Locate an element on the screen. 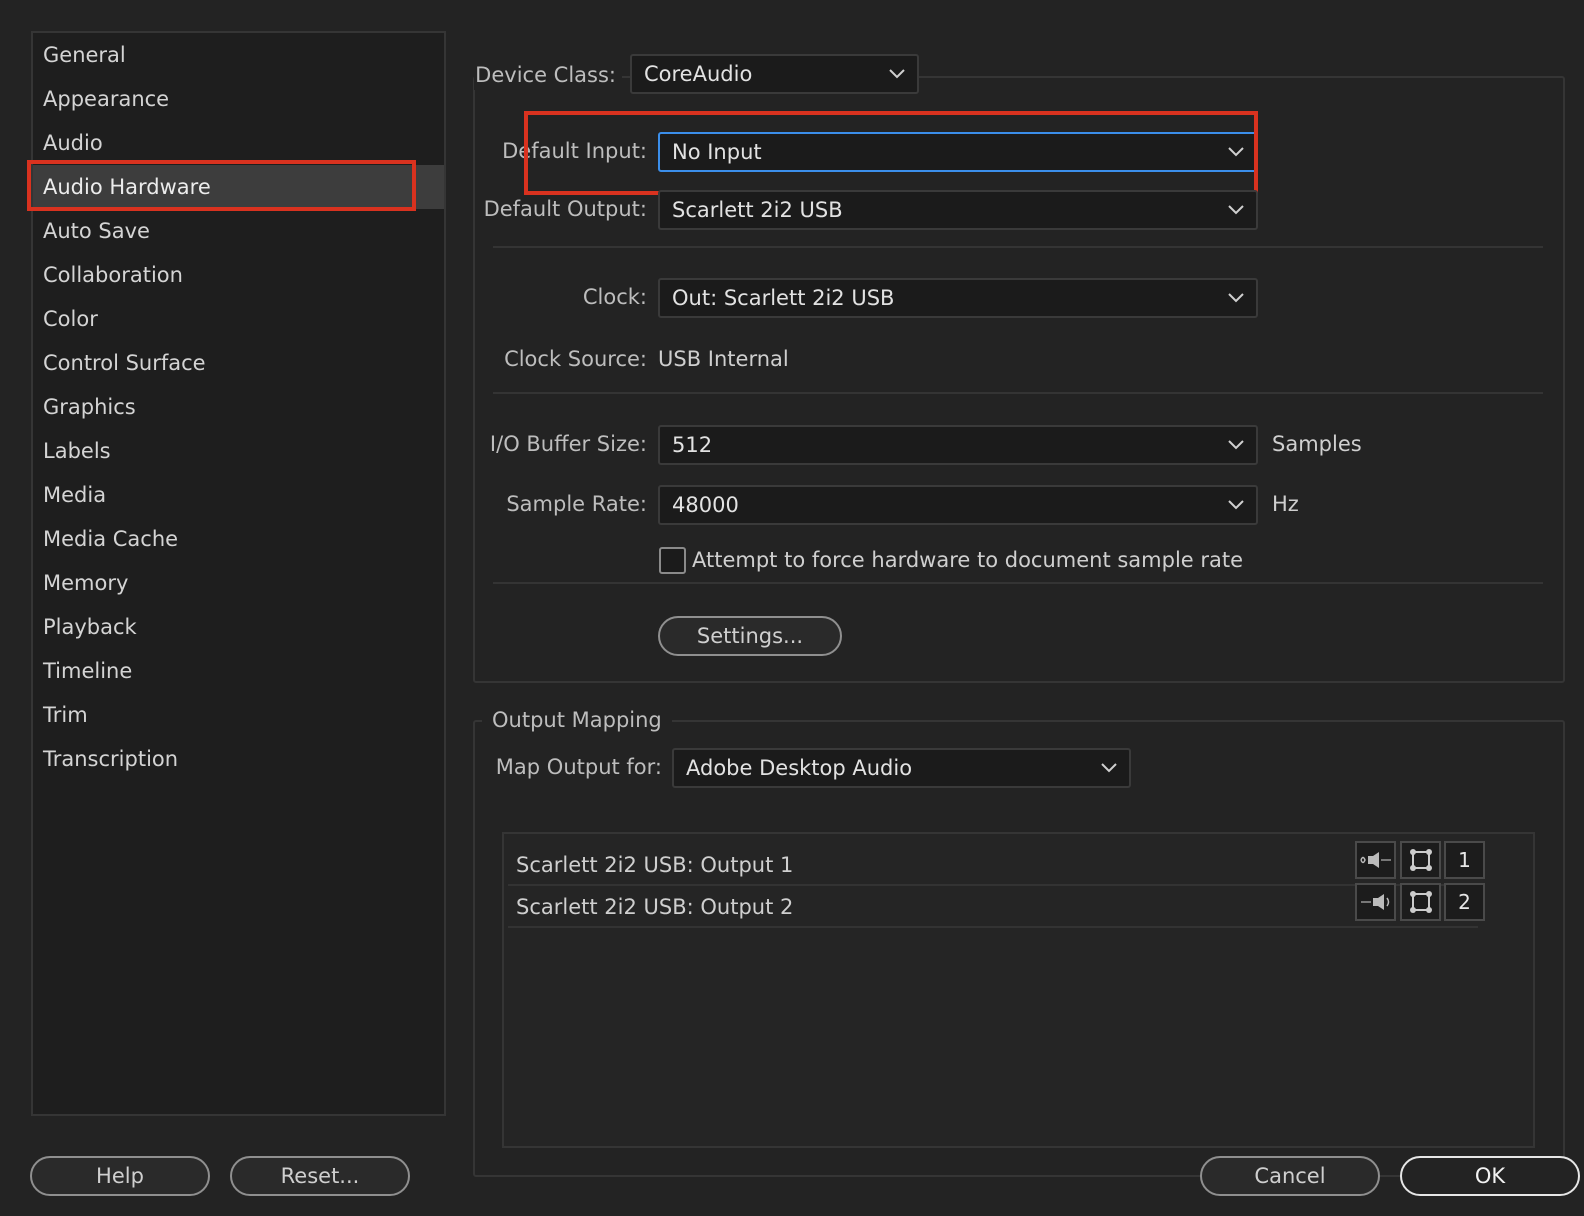 The image size is (1584, 1216). force-sample-rate-checkbox is located at coordinates (672, 560).